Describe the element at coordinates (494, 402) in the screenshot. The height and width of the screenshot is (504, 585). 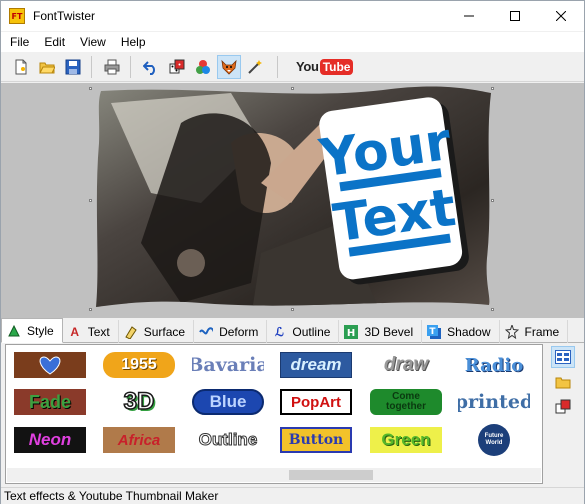
I see `style-thumb-printed: printed` at that location.